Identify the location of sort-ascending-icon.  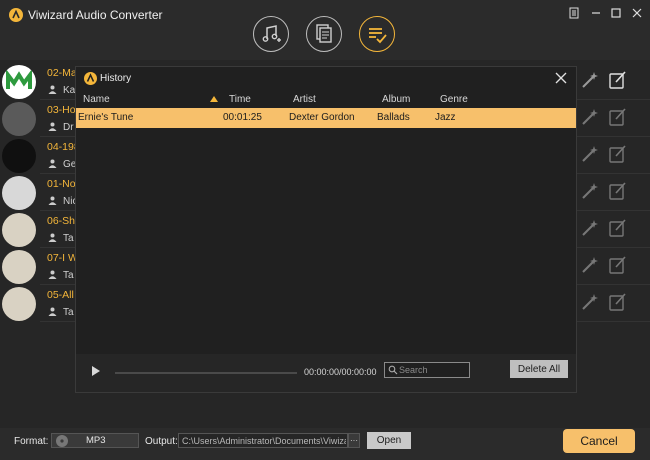
(214, 99).